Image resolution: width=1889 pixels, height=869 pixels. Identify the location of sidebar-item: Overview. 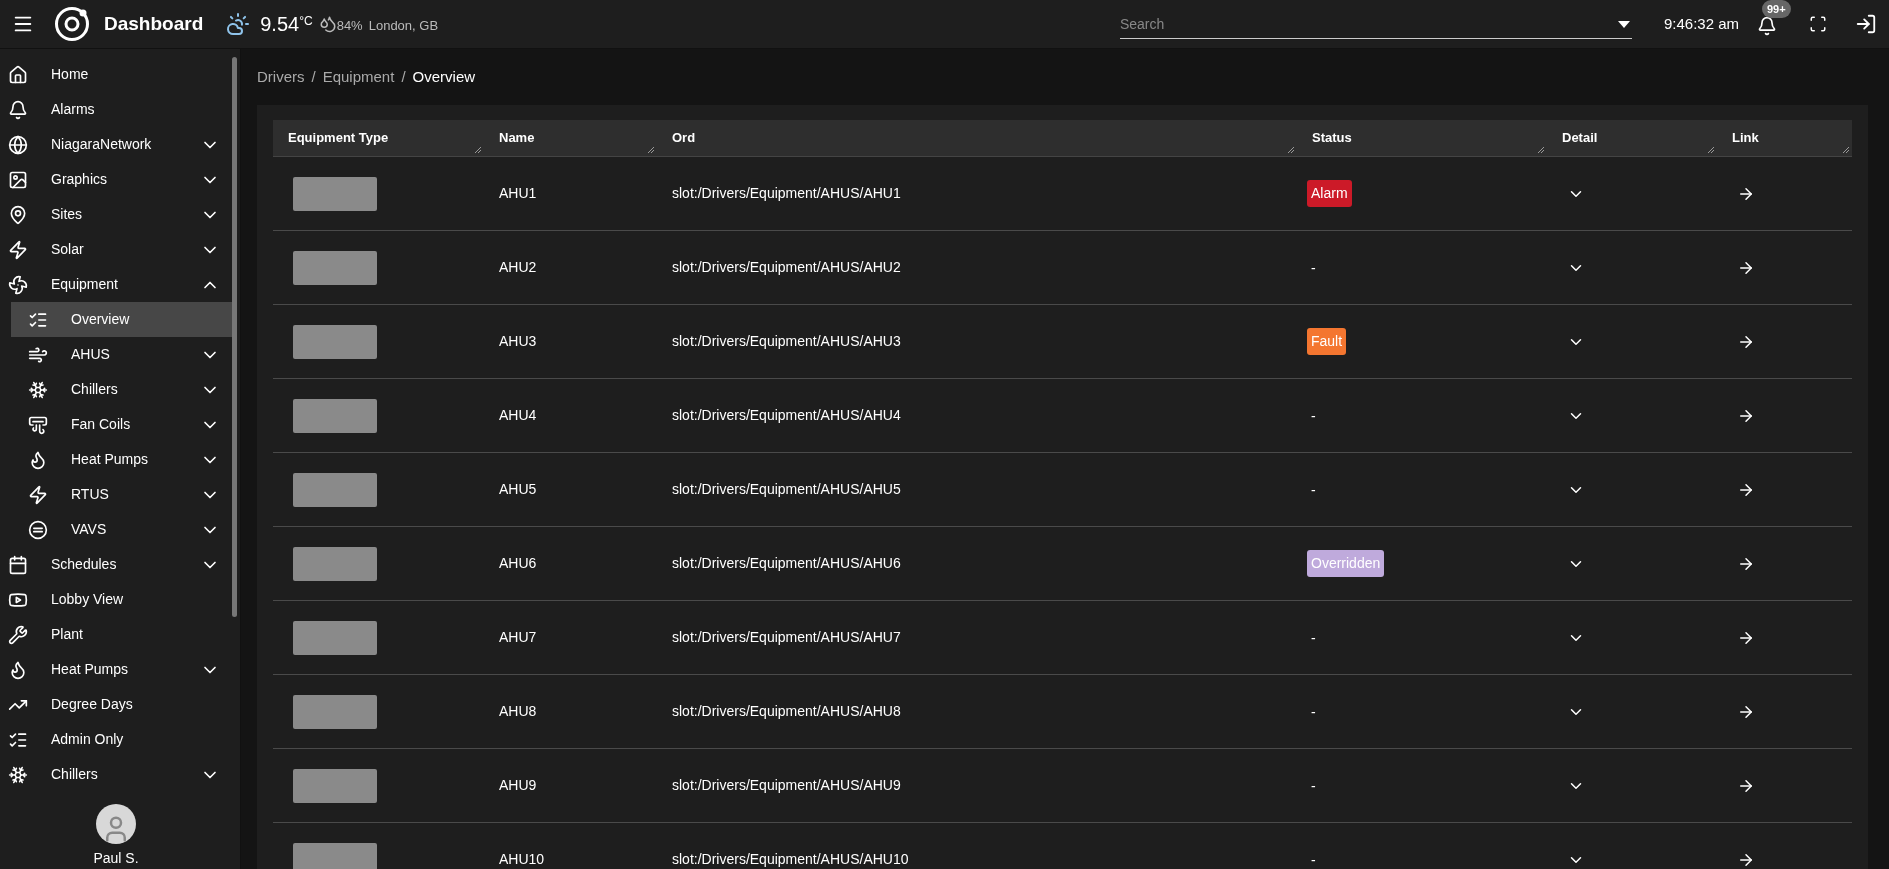
(121, 319).